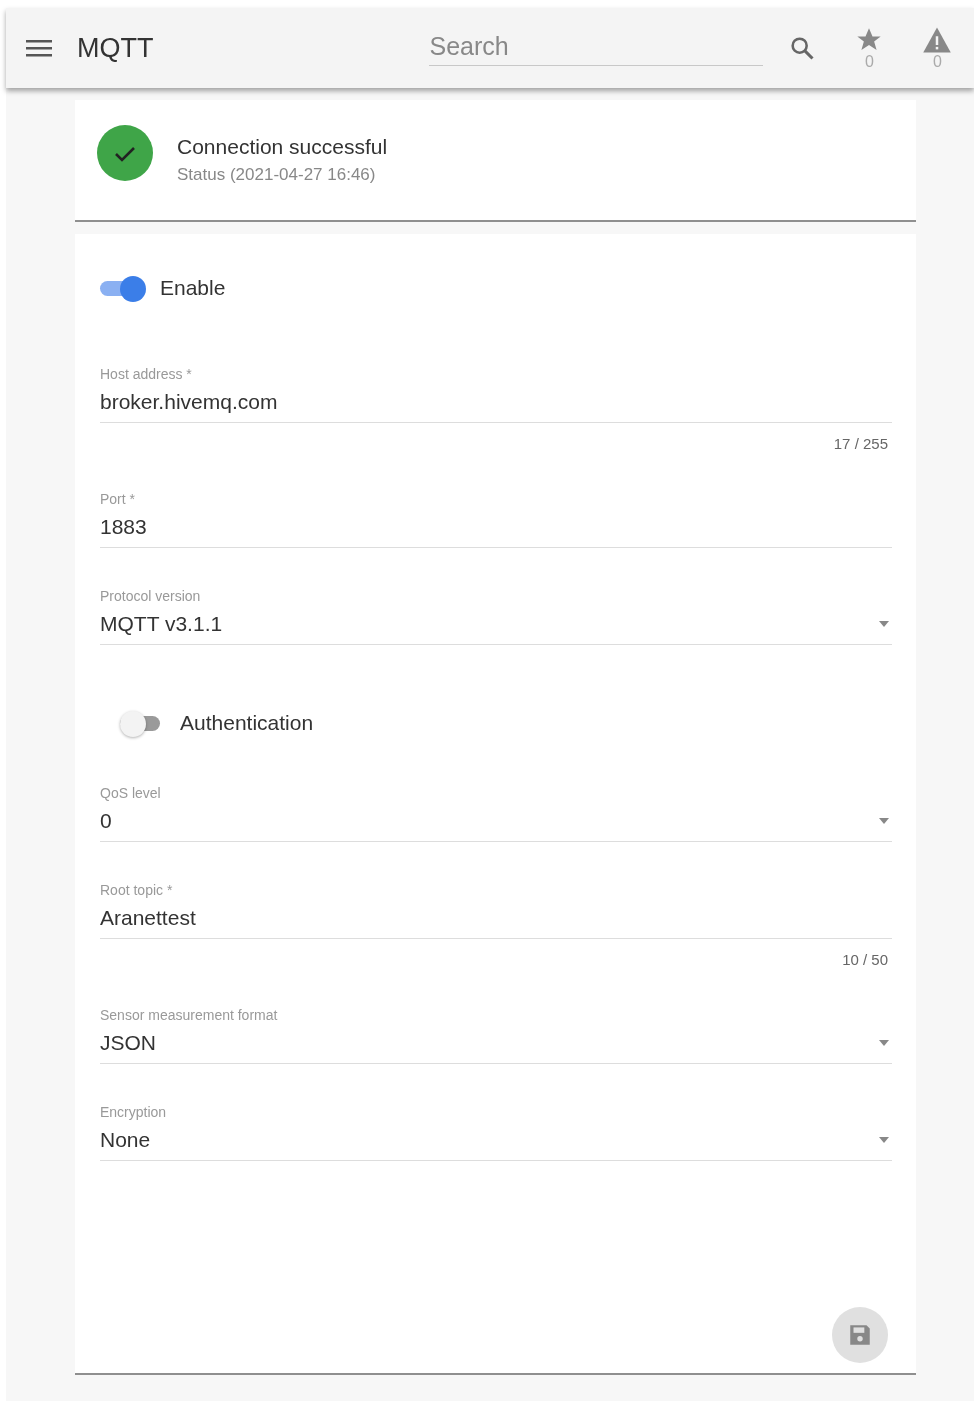 This screenshot has height=1401, width=974. Describe the element at coordinates (193, 288) in the screenshot. I see `toggle-label: Enable` at that location.